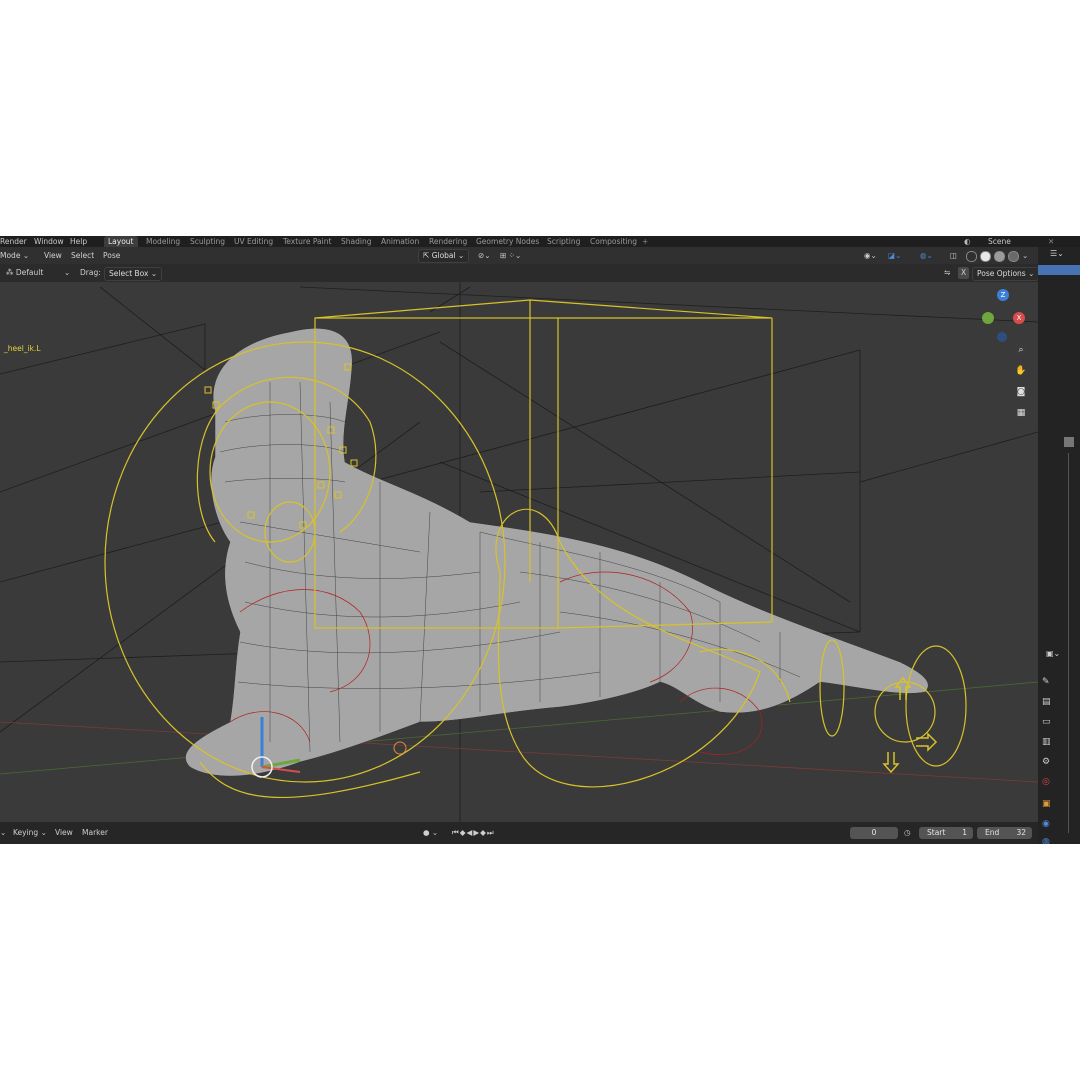 This screenshot has width=1080, height=1080. Describe the element at coordinates (3, 833) in the screenshot. I see `timeline-menu-icon: ⌄` at that location.